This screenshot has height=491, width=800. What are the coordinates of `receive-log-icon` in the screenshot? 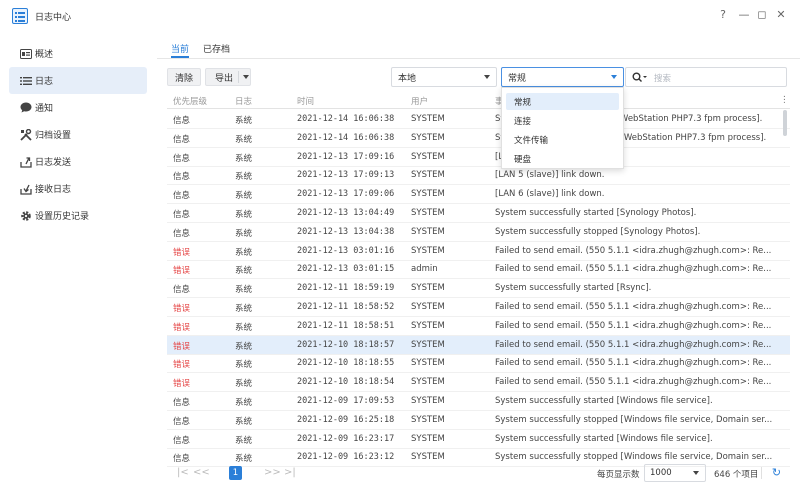 It's located at (25, 188).